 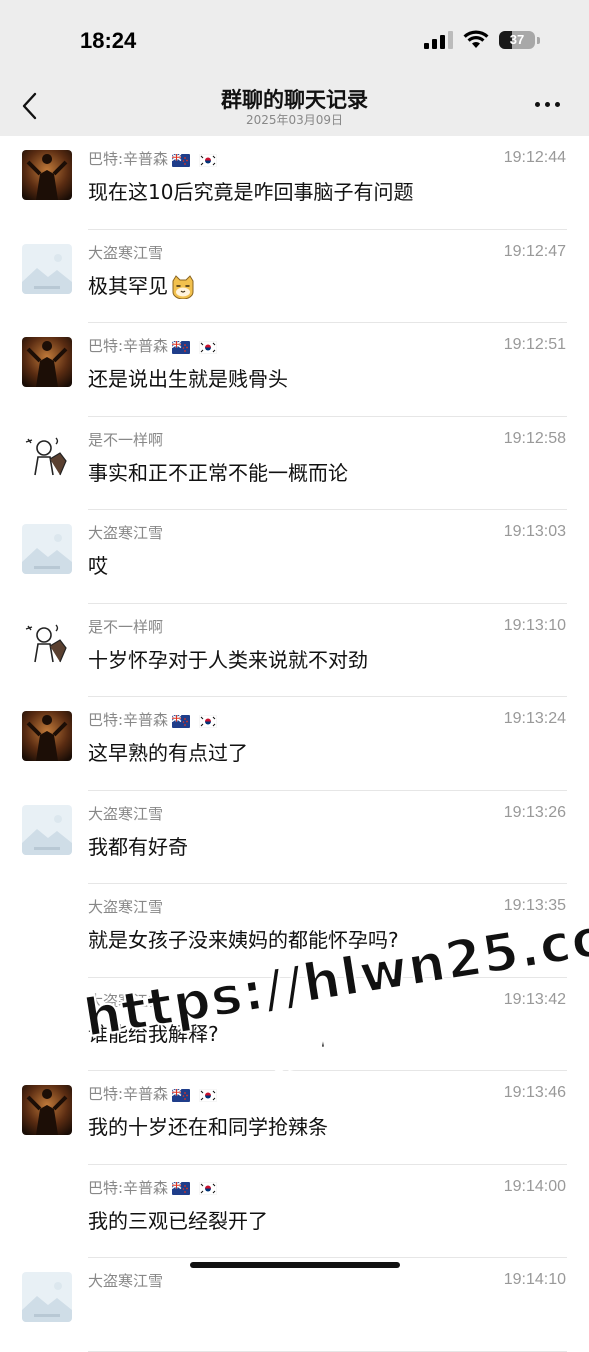 I want to click on message-time: 19:14:10, so click(x=534, y=1279).